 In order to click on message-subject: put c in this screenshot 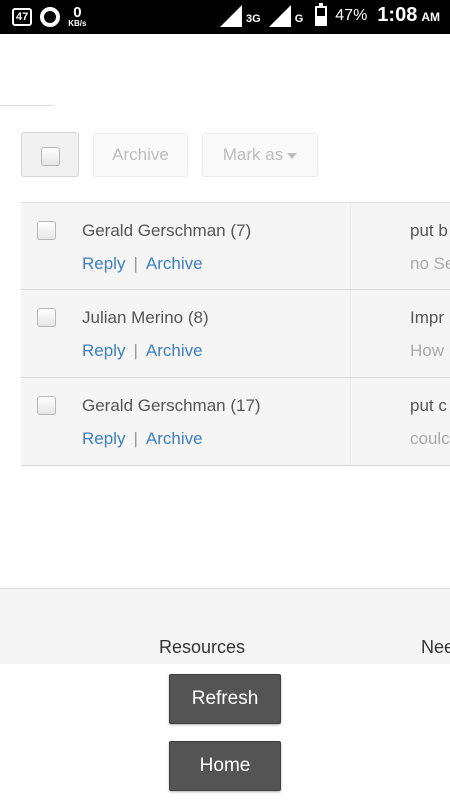, I will do `click(430, 406)`.